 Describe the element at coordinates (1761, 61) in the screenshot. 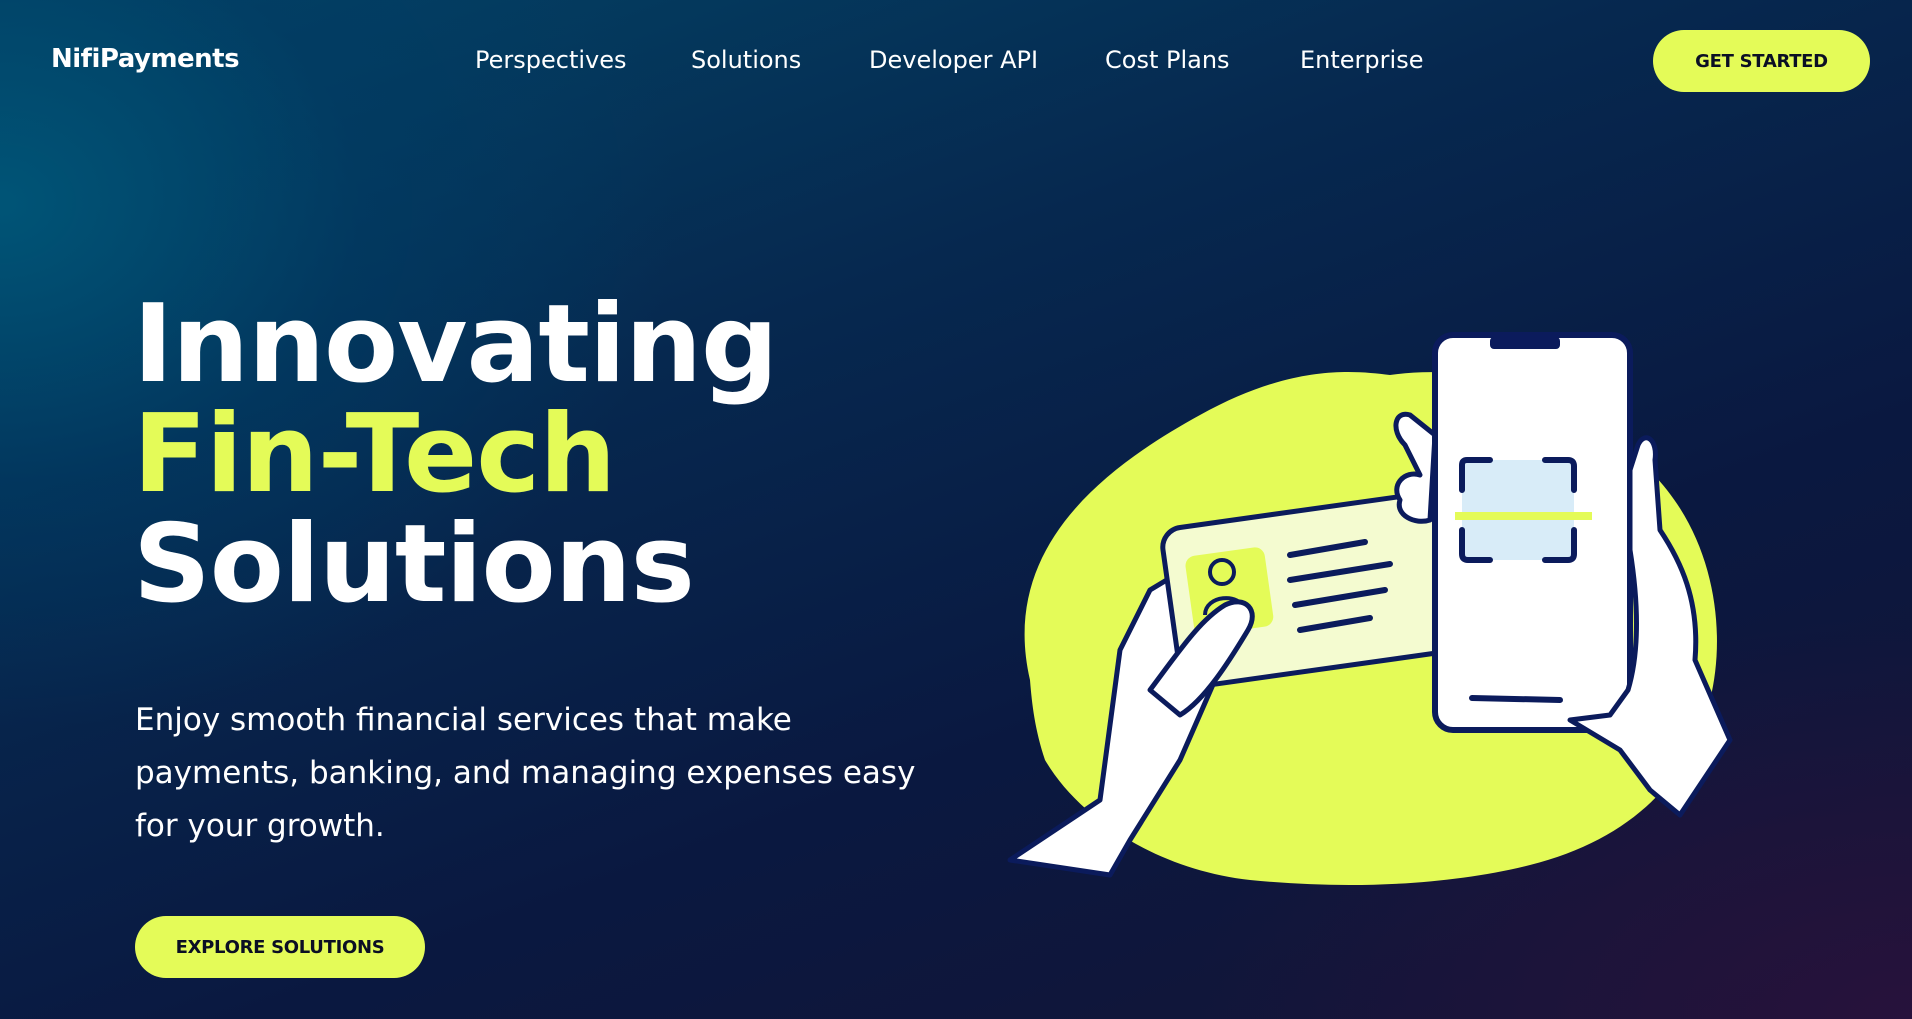

I see `get-started-button: GET STARTED` at that location.